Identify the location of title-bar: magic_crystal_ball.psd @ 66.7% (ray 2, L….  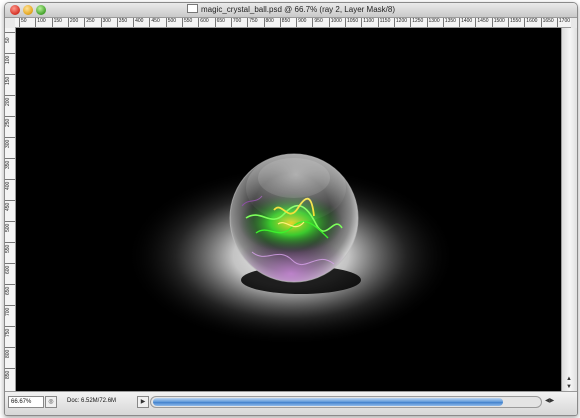
(291, 10).